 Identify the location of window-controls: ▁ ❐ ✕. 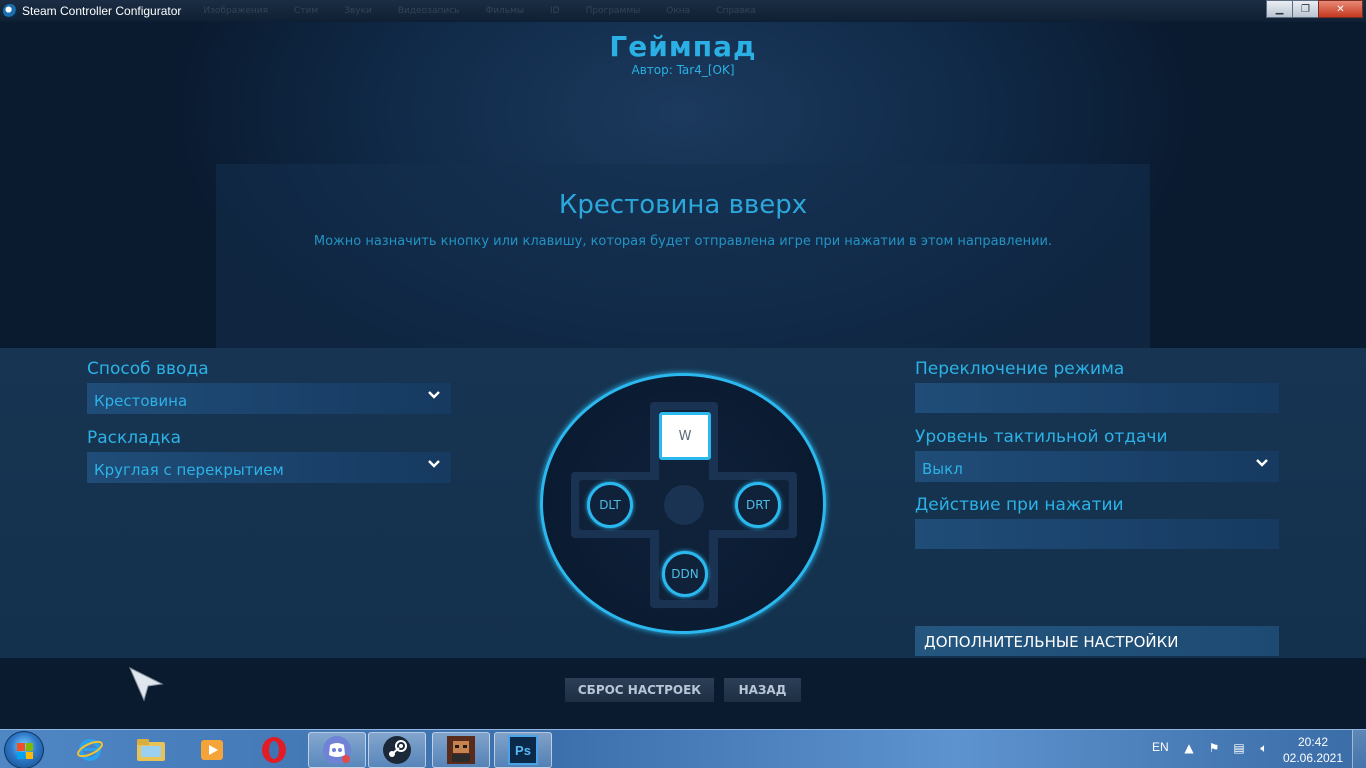
(1314, 9).